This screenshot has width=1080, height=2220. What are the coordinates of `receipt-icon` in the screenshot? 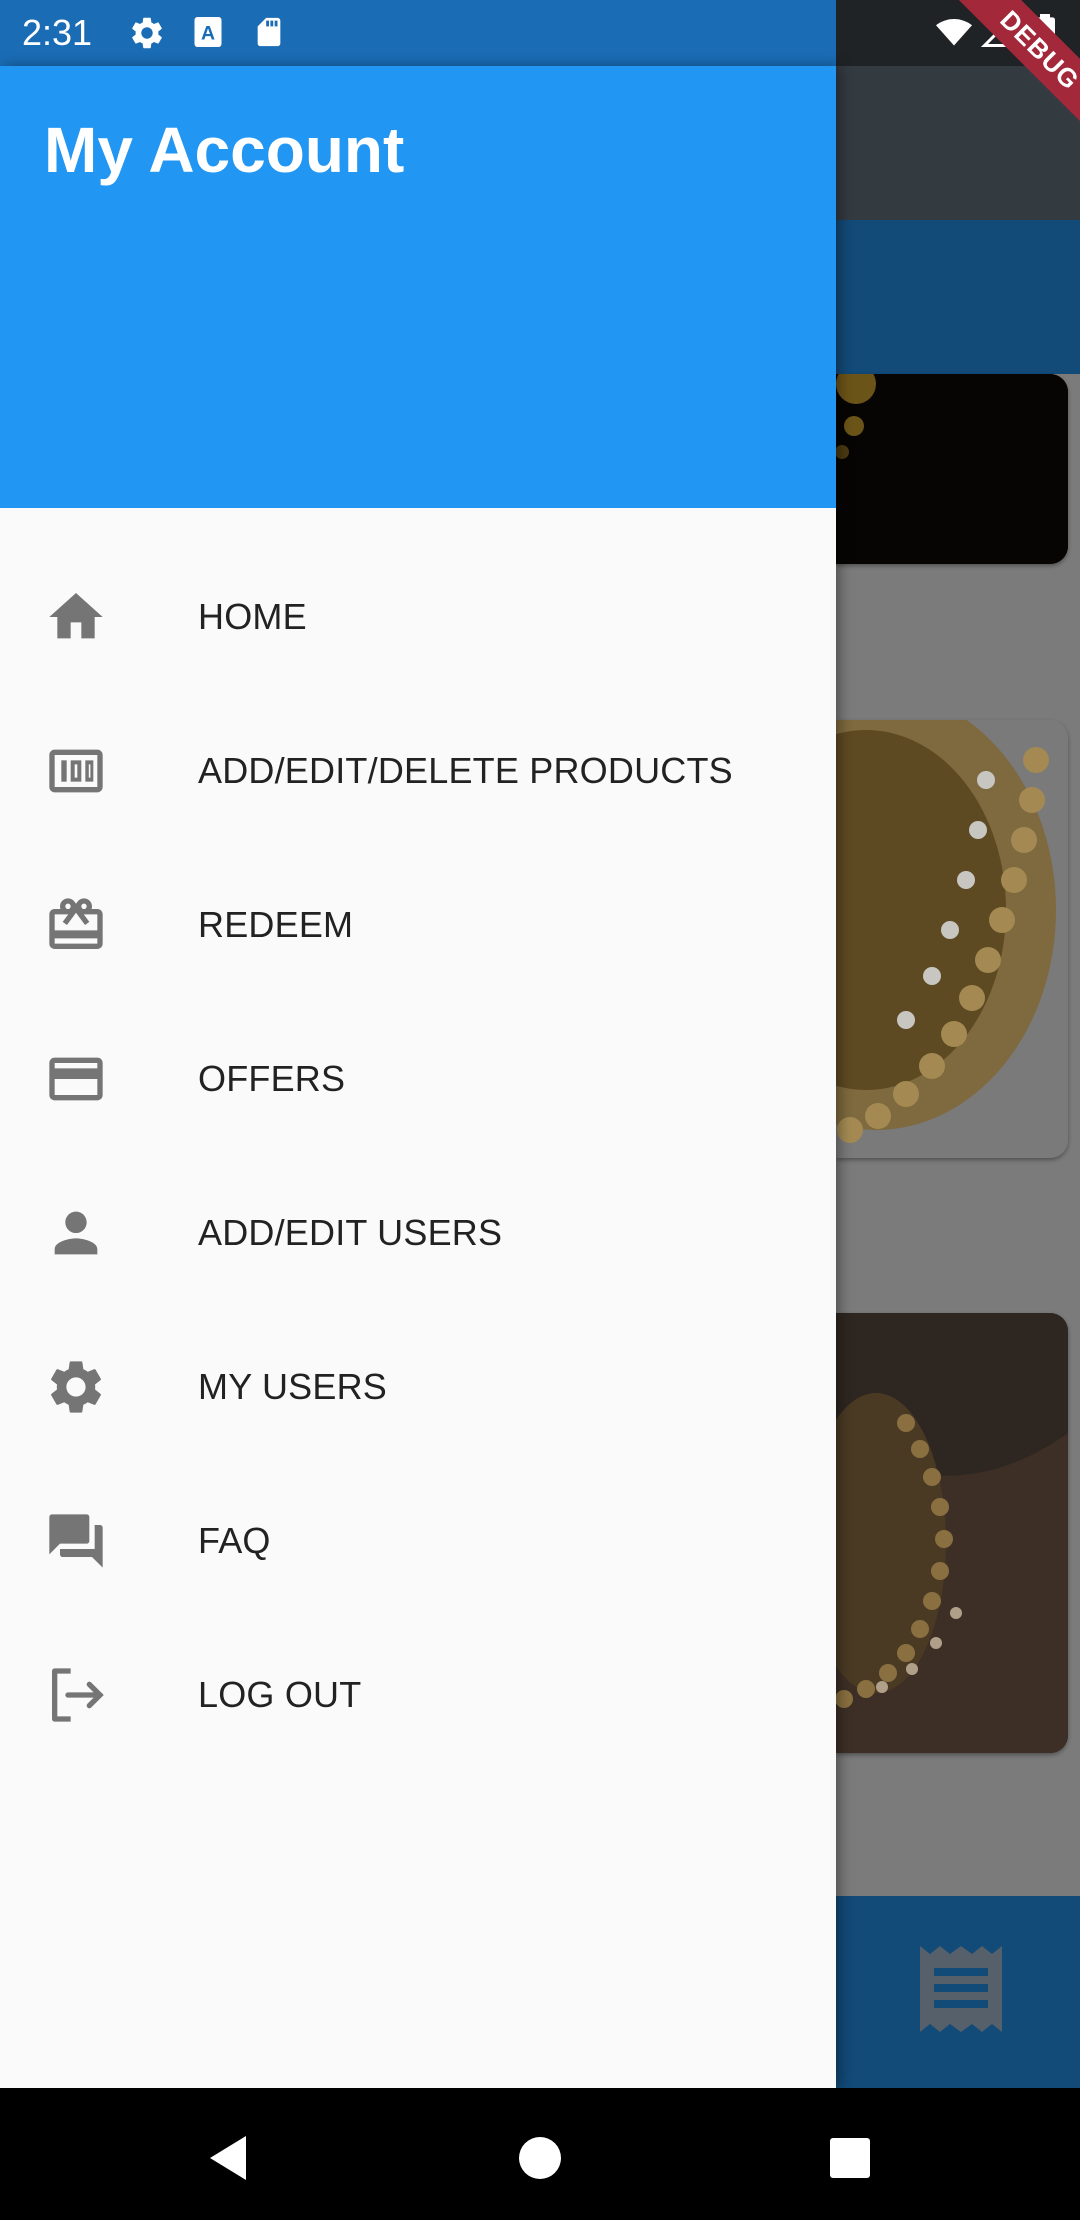 It's located at (961, 1989).